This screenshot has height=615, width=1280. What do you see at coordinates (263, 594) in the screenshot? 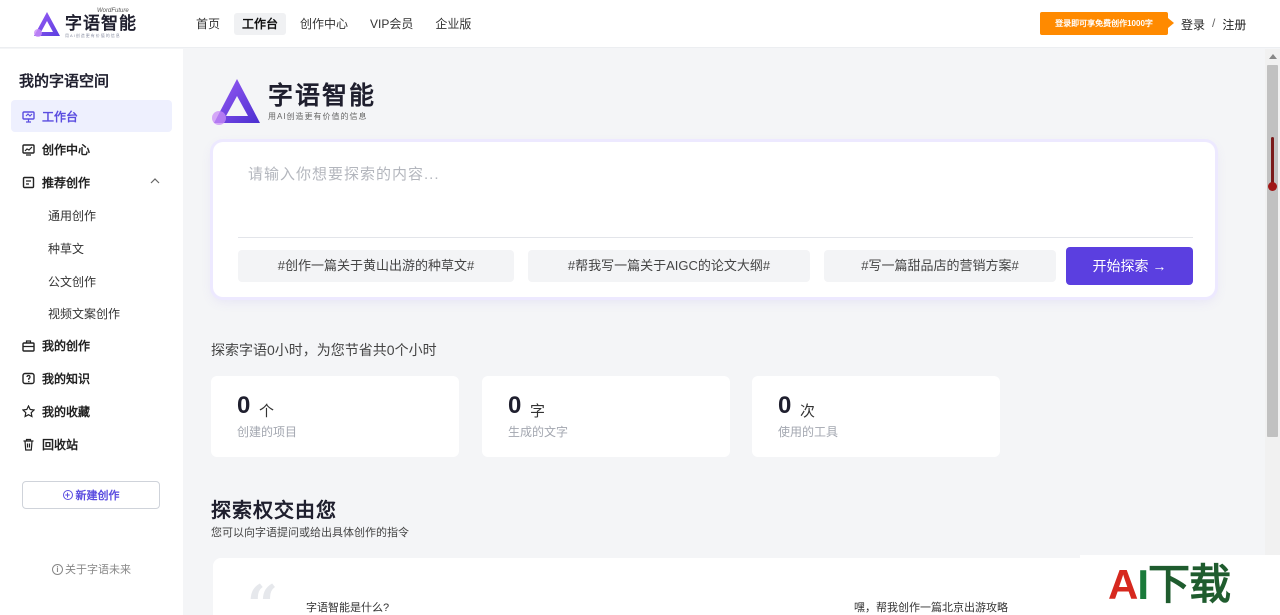
I see `quote-icon: “` at bounding box center [263, 594].